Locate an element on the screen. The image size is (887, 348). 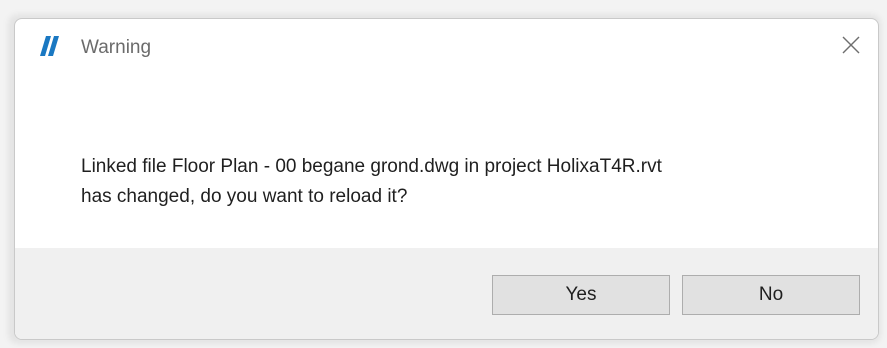
message-line: has changed, do you want to reload it? is located at coordinates (244, 196).